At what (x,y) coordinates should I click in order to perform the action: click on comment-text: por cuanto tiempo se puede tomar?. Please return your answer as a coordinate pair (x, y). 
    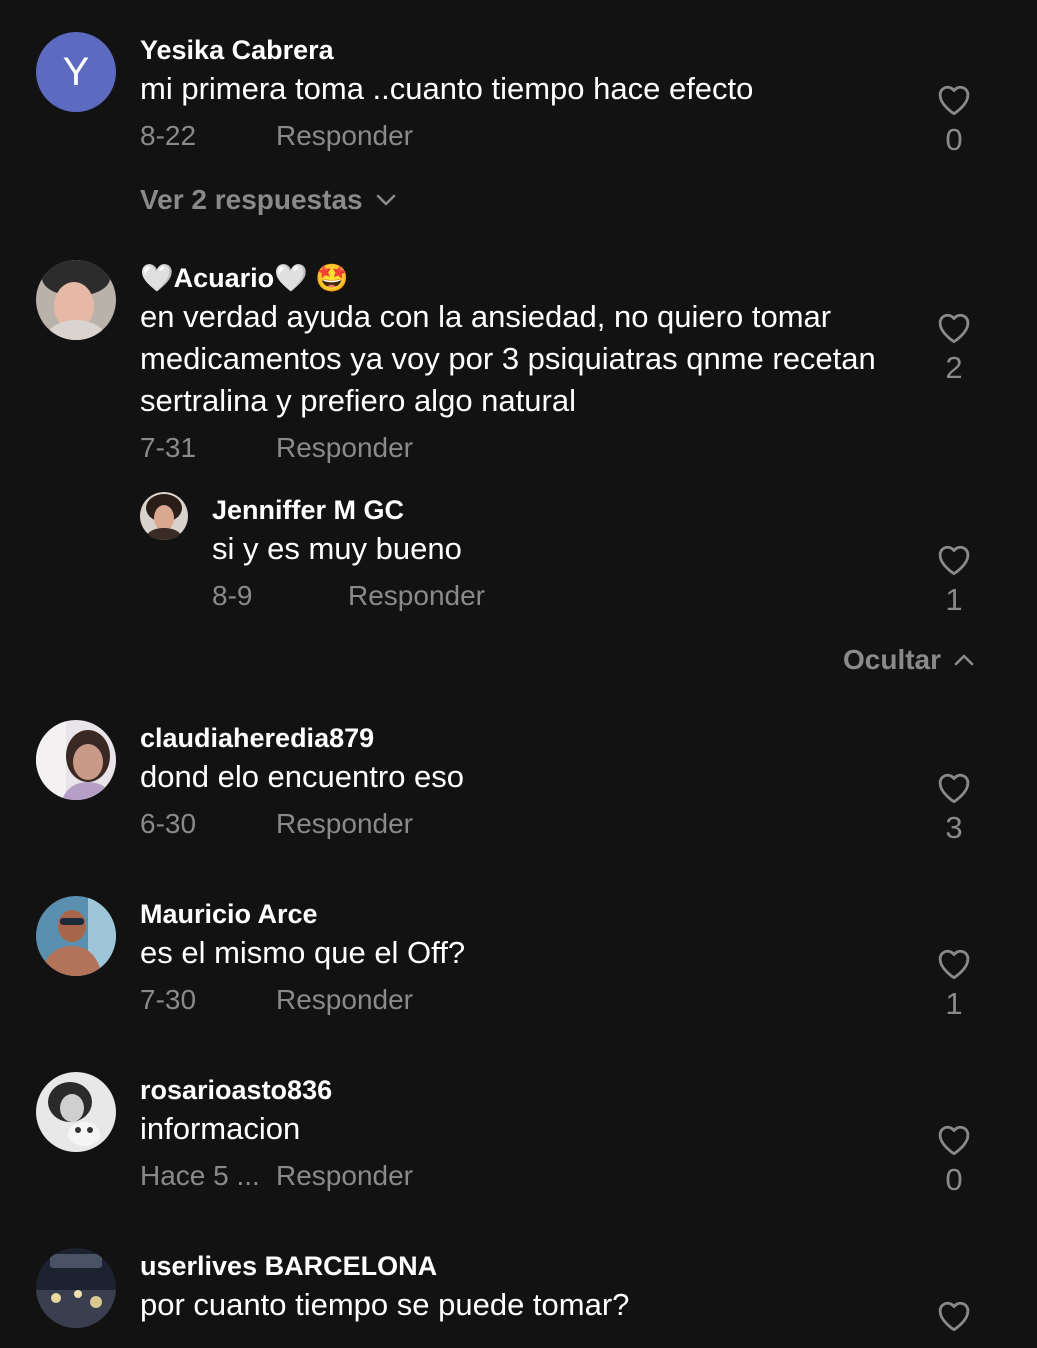
    Looking at the image, I should click on (385, 1304).